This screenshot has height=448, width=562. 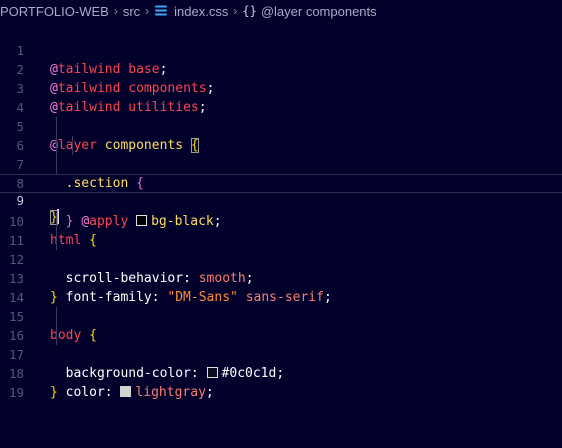 I want to click on code-line: 2 @tailwind components;, so click(x=281, y=68).